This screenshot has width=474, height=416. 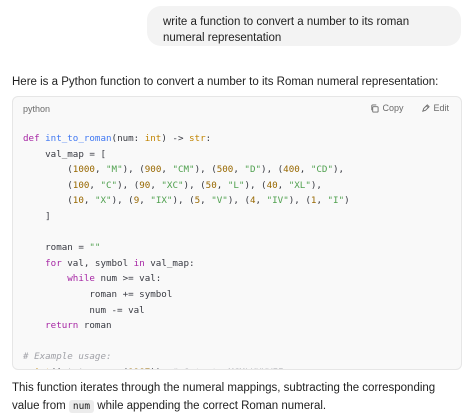 I want to click on code-line: roman += symbol, so click(x=186, y=295).